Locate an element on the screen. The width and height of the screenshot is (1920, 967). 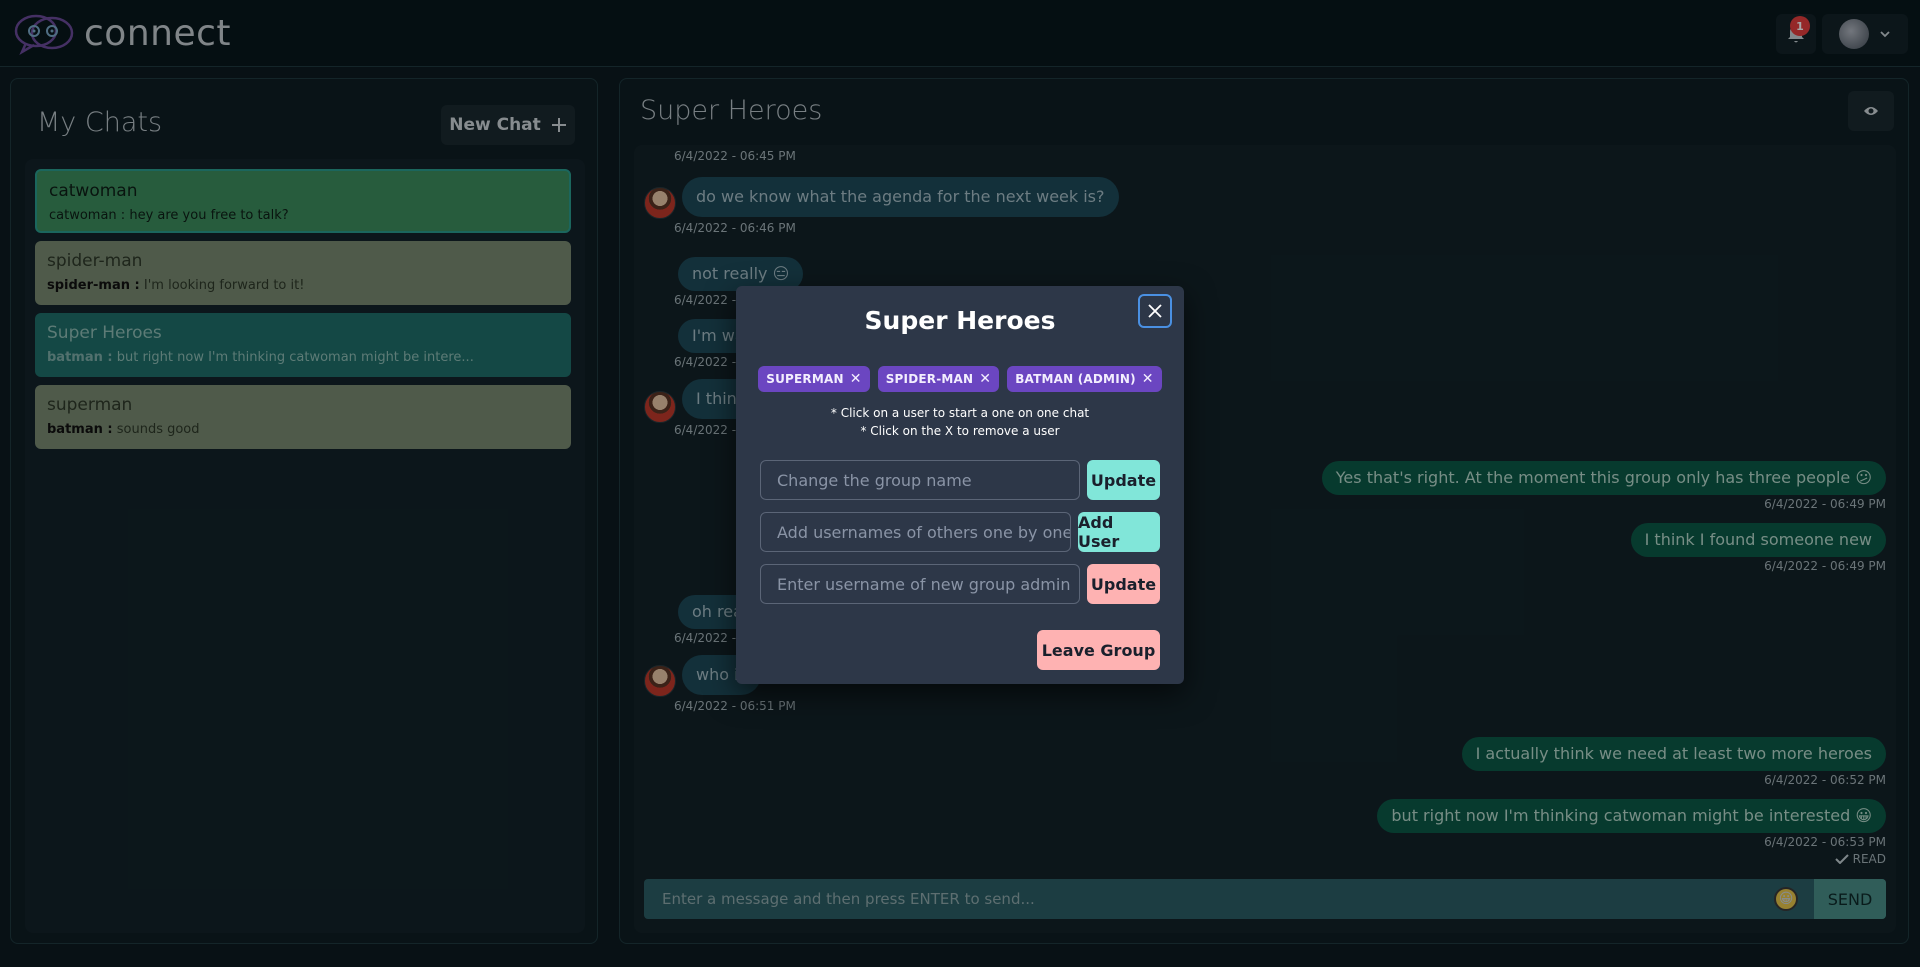
close-modal-button is located at coordinates (1155, 311).